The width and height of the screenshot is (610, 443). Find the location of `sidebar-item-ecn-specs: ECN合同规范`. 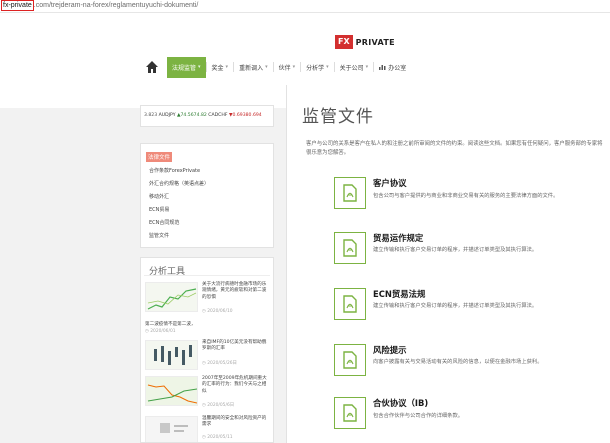

sidebar-item-ecn-specs: ECN合同规范 is located at coordinates (211, 223).